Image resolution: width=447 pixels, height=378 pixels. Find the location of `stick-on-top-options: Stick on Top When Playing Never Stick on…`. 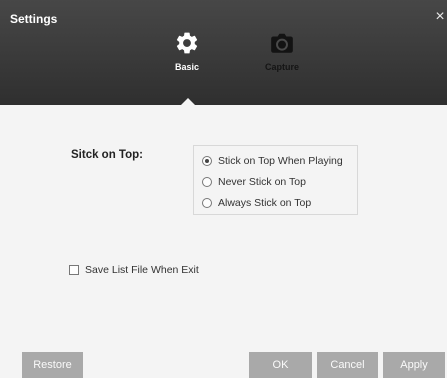

stick-on-top-options: Stick on Top When Playing Never Stick on… is located at coordinates (275, 180).